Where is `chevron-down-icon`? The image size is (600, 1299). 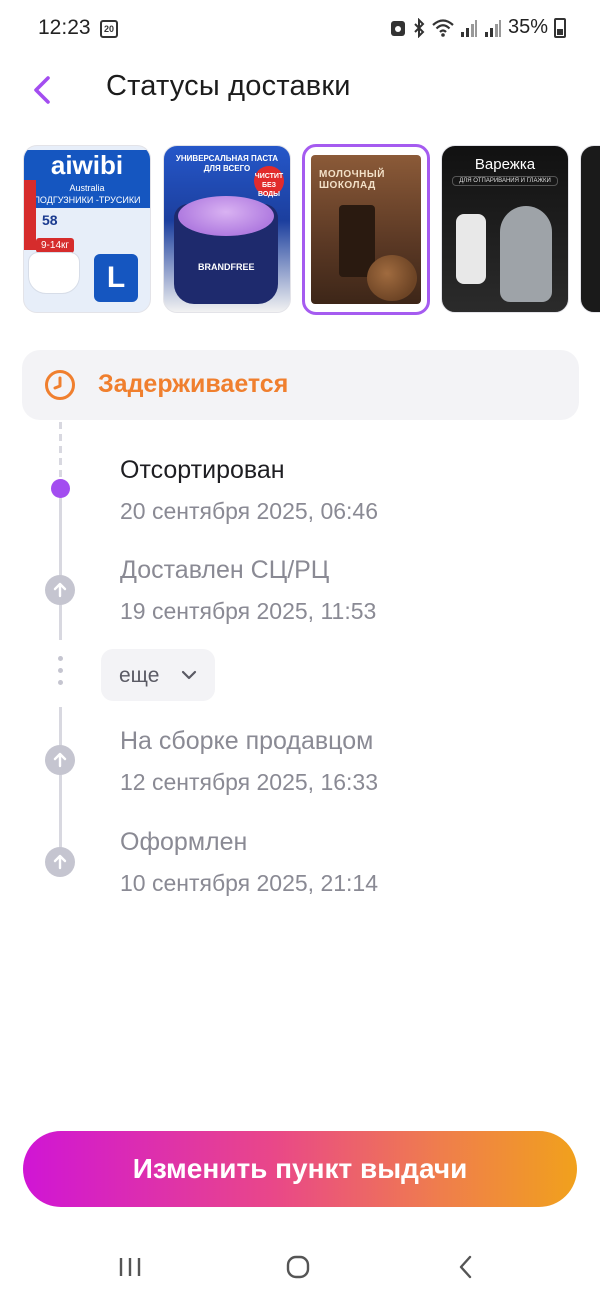 chevron-down-icon is located at coordinates (189, 675).